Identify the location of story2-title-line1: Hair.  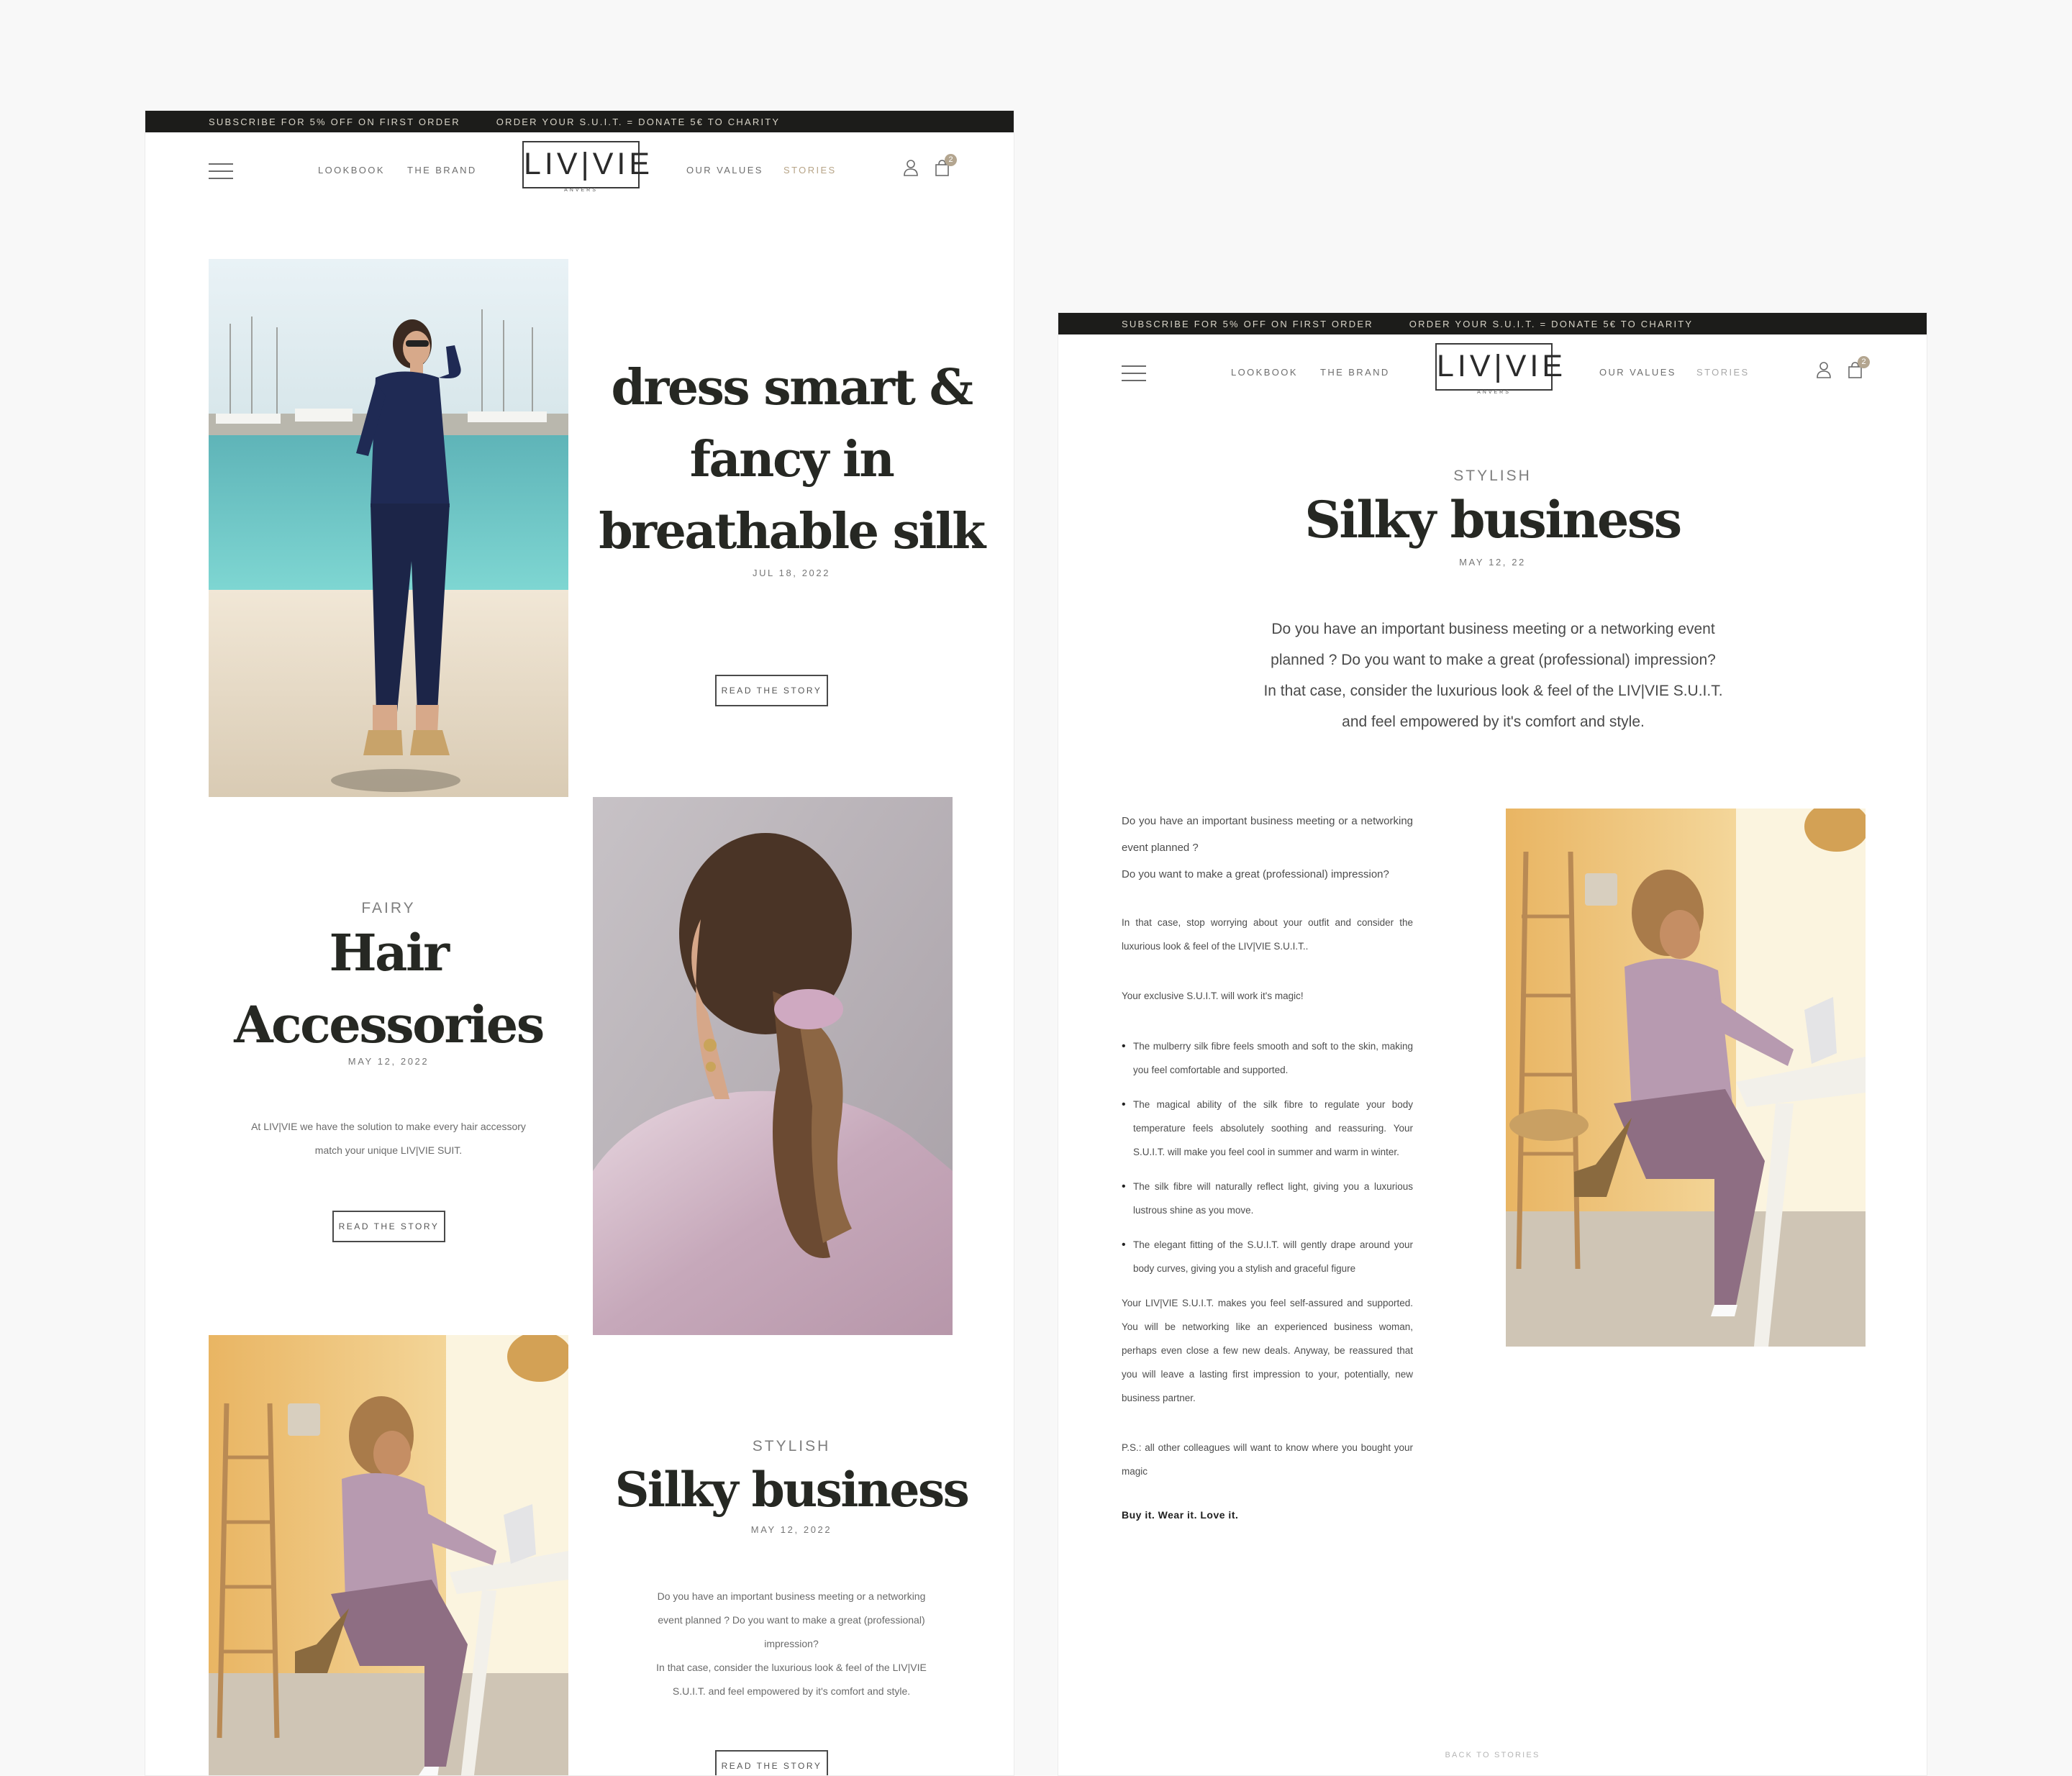
(389, 953).